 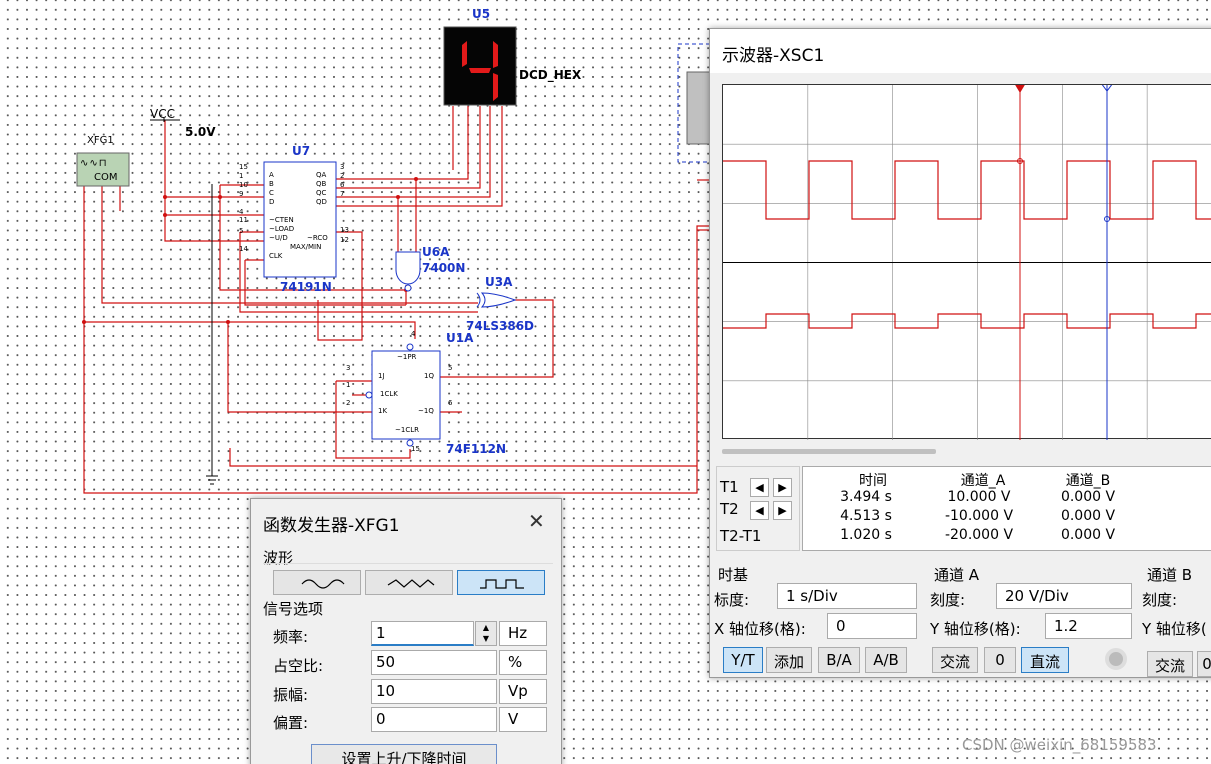 What do you see at coordinates (829, 451) in the screenshot?
I see `horizontal-scrollbar` at bounding box center [829, 451].